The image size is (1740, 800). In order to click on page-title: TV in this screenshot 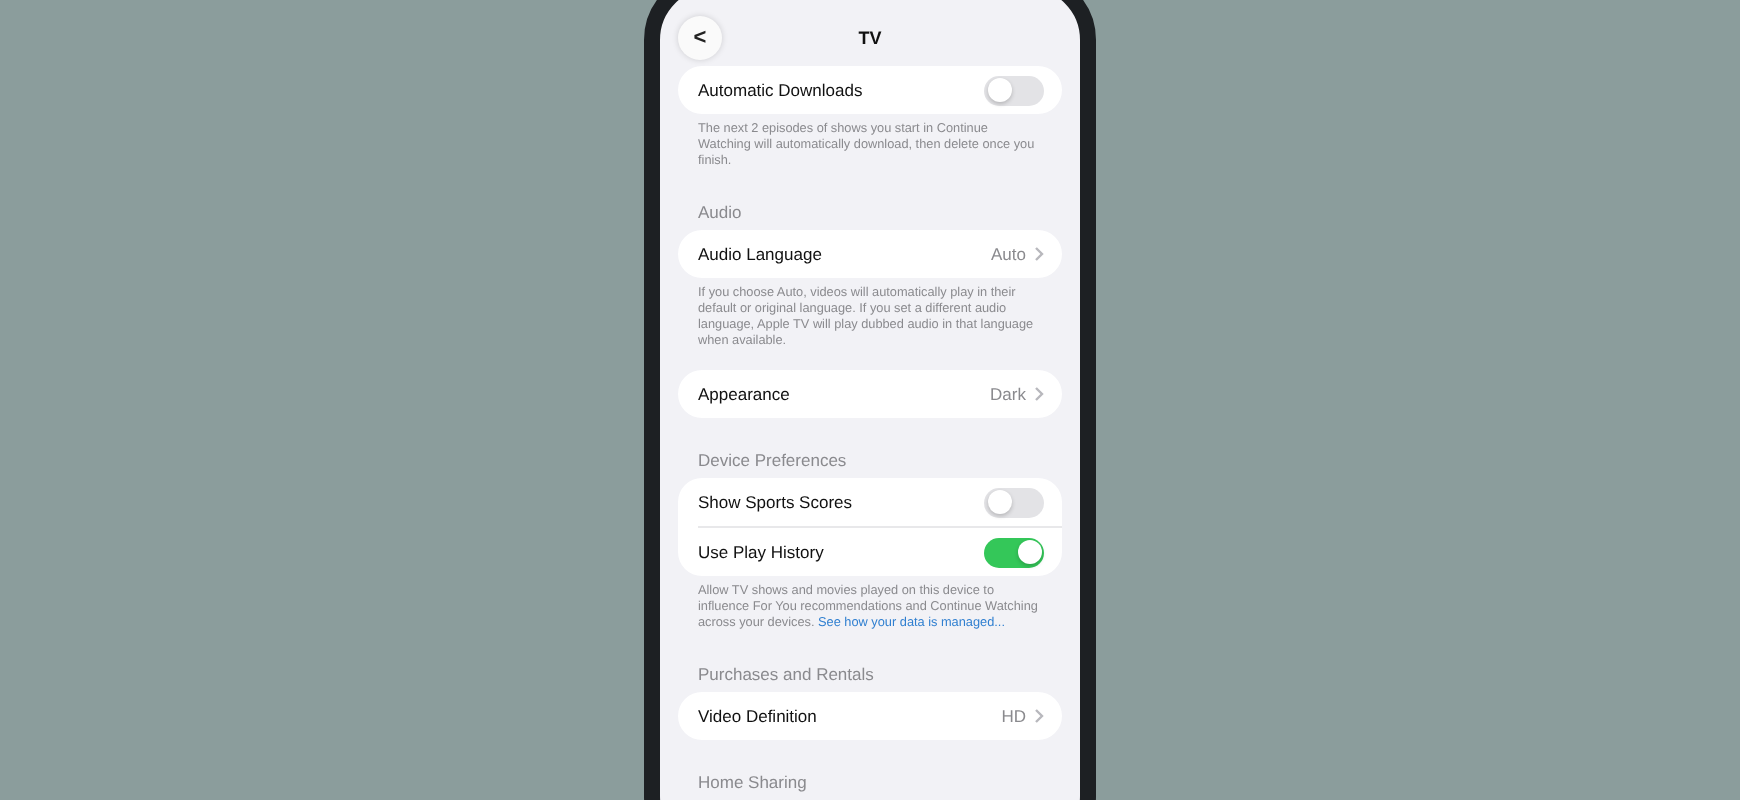, I will do `click(870, 38)`.